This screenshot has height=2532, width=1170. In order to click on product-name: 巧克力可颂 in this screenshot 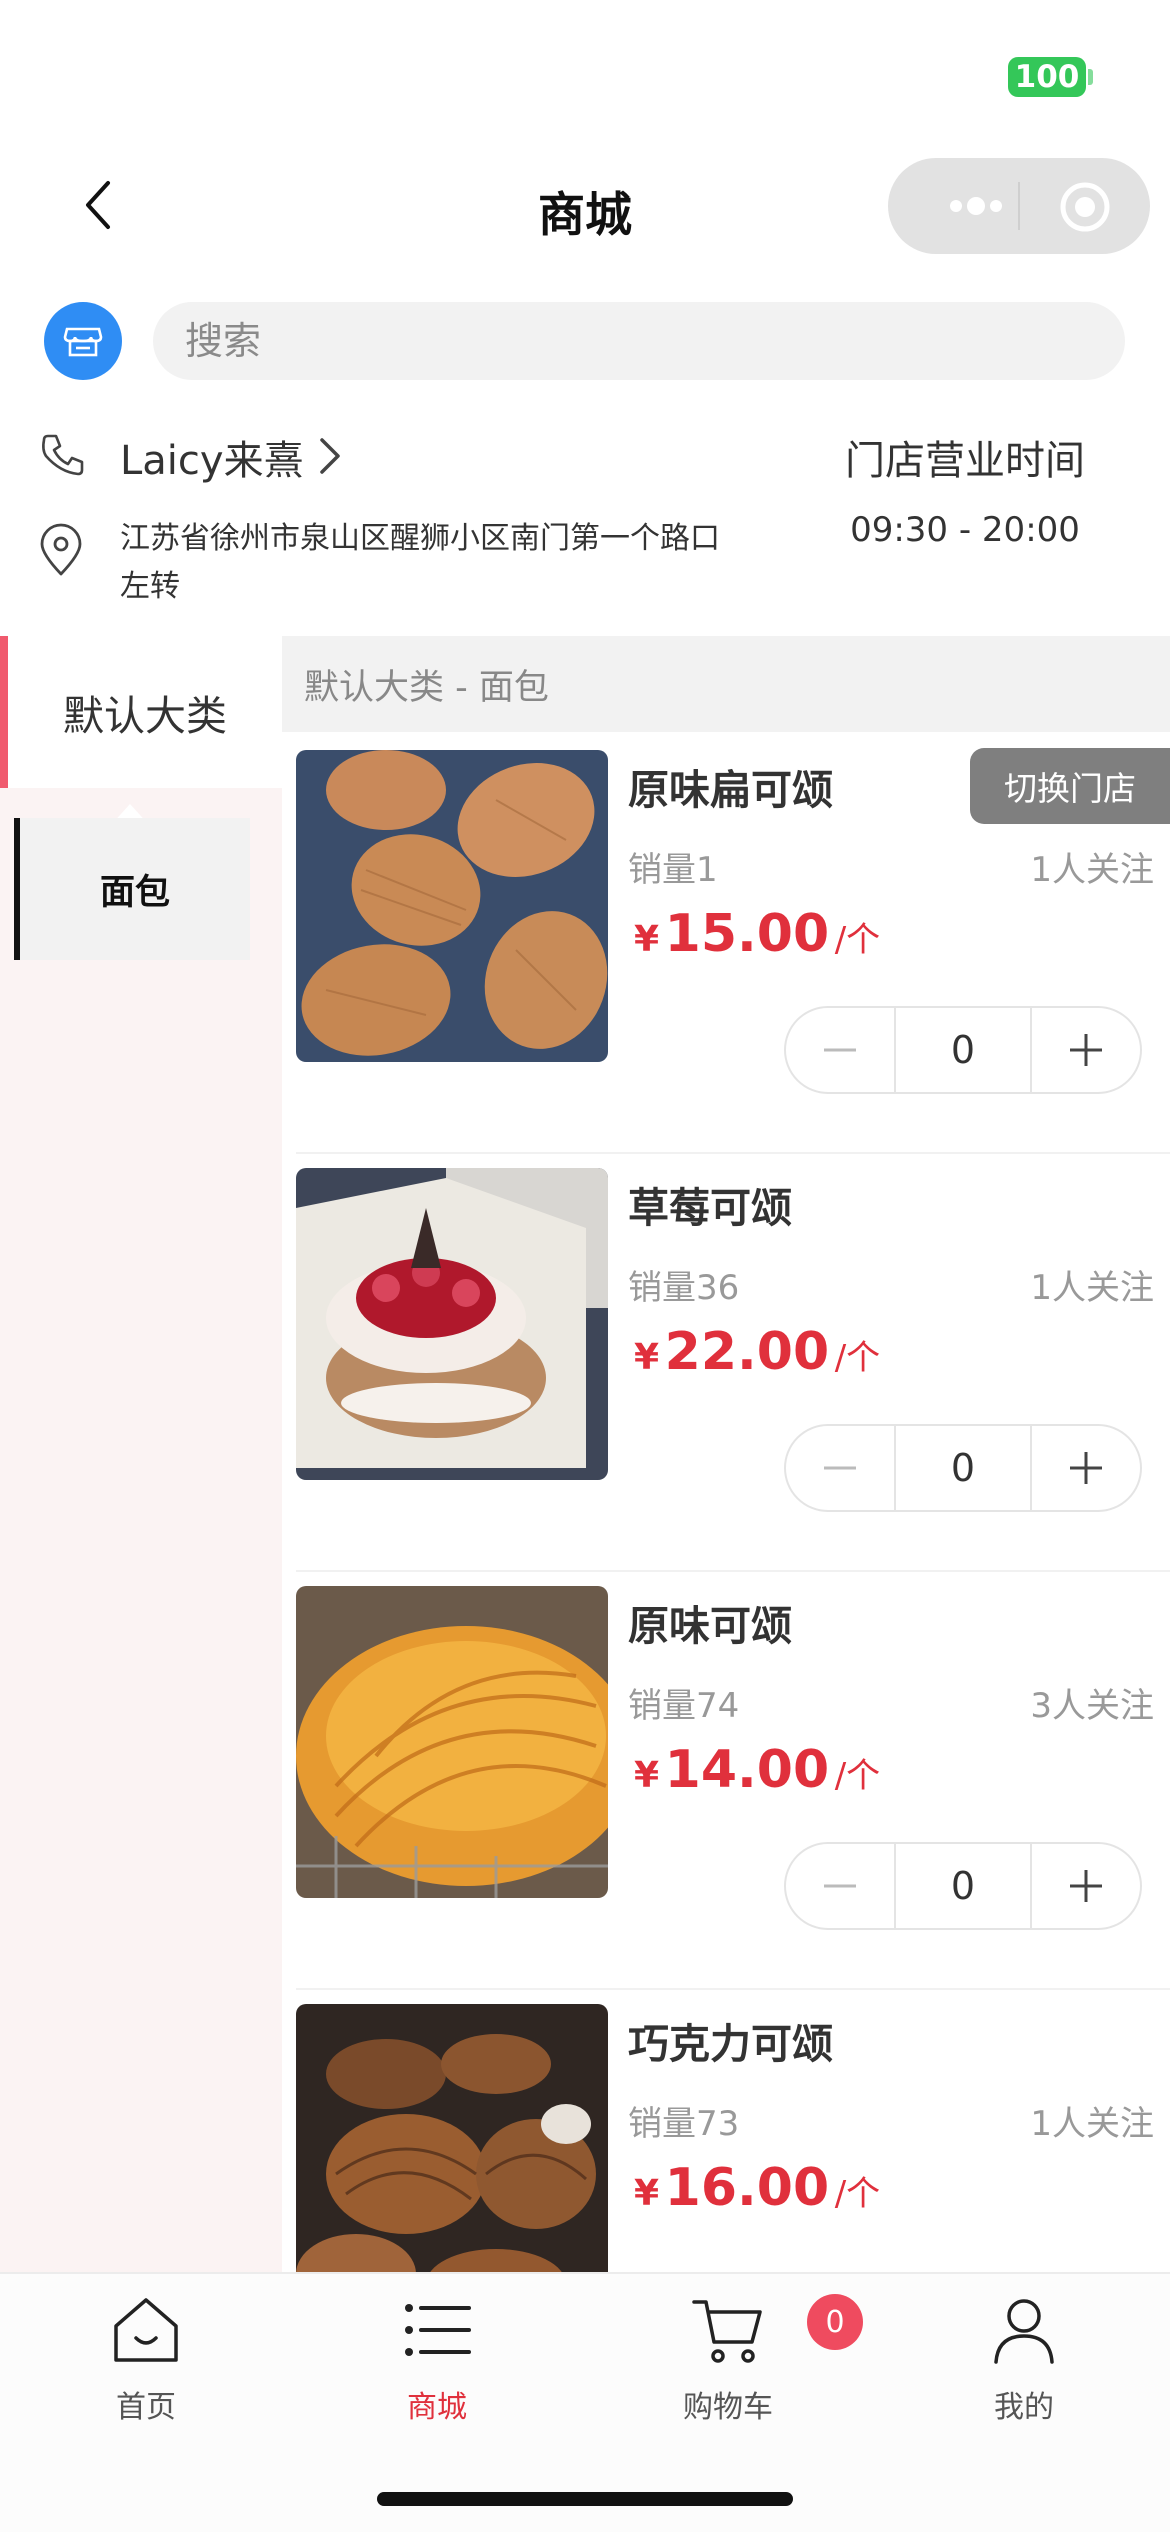, I will do `click(730, 2044)`.